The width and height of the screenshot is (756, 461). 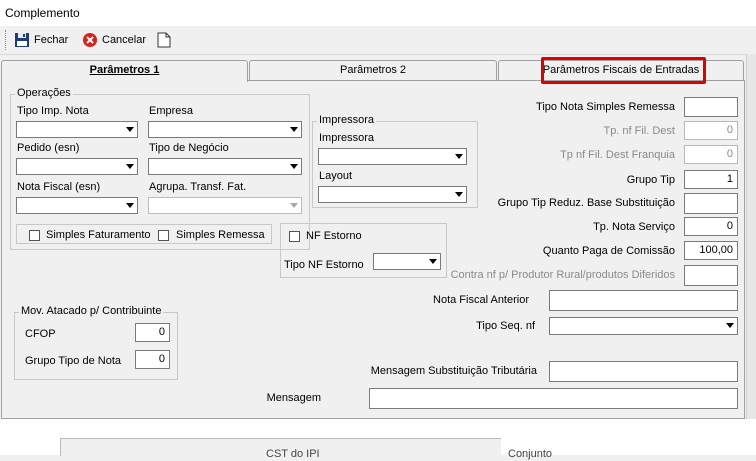 I want to click on layout-label: Layout, so click(x=336, y=176).